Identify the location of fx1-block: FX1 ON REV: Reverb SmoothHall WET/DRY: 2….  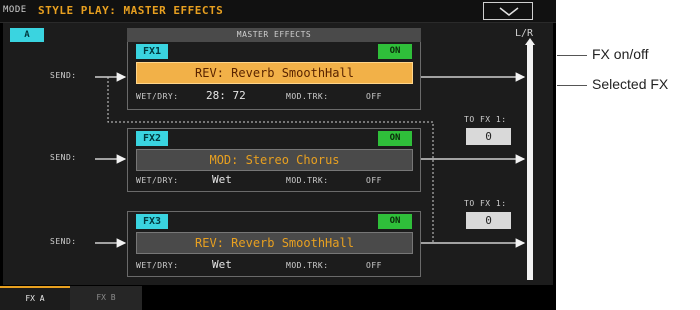
(274, 76).